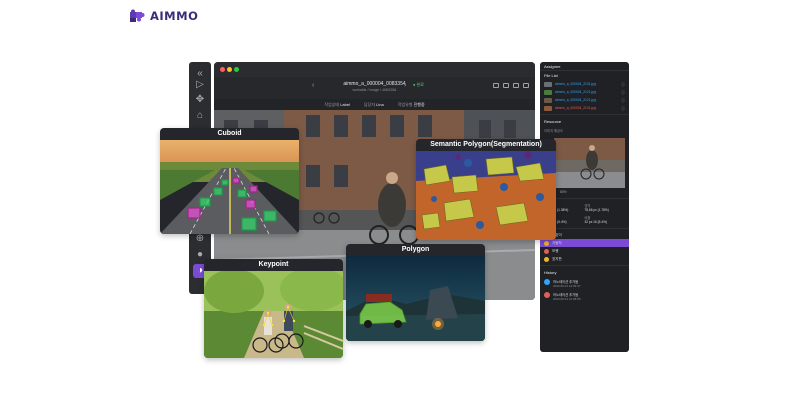 Image resolution: width=795 pixels, height=411 pixels. Describe the element at coordinates (516, 85) in the screenshot. I see `grid-icon` at that location.